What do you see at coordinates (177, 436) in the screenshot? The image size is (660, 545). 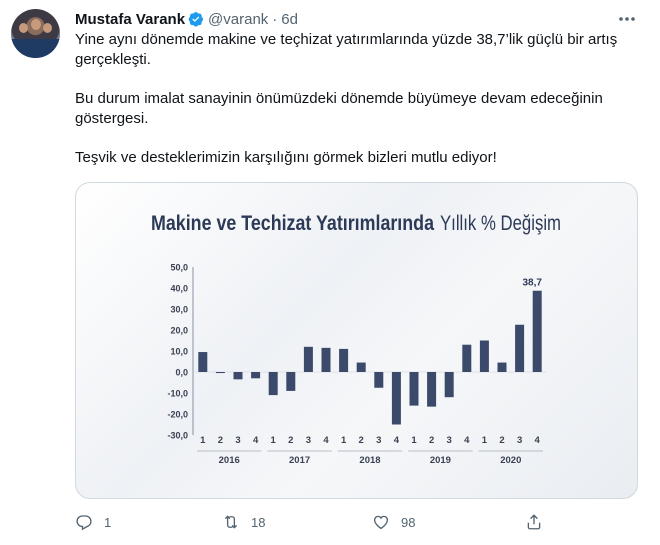 I see `y-tick-label: -30,0` at bounding box center [177, 436].